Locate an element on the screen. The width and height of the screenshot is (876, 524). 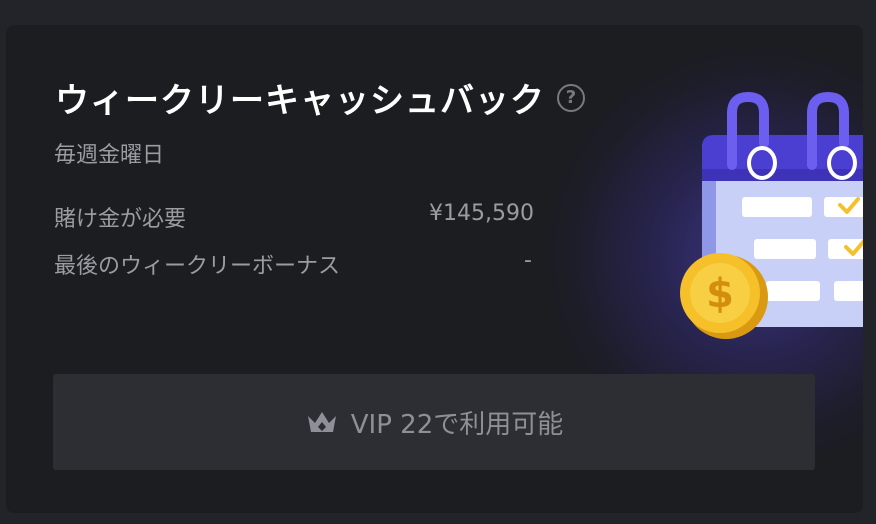
vip-button-label: VIP 22で利用可能 is located at coordinates (457, 424).